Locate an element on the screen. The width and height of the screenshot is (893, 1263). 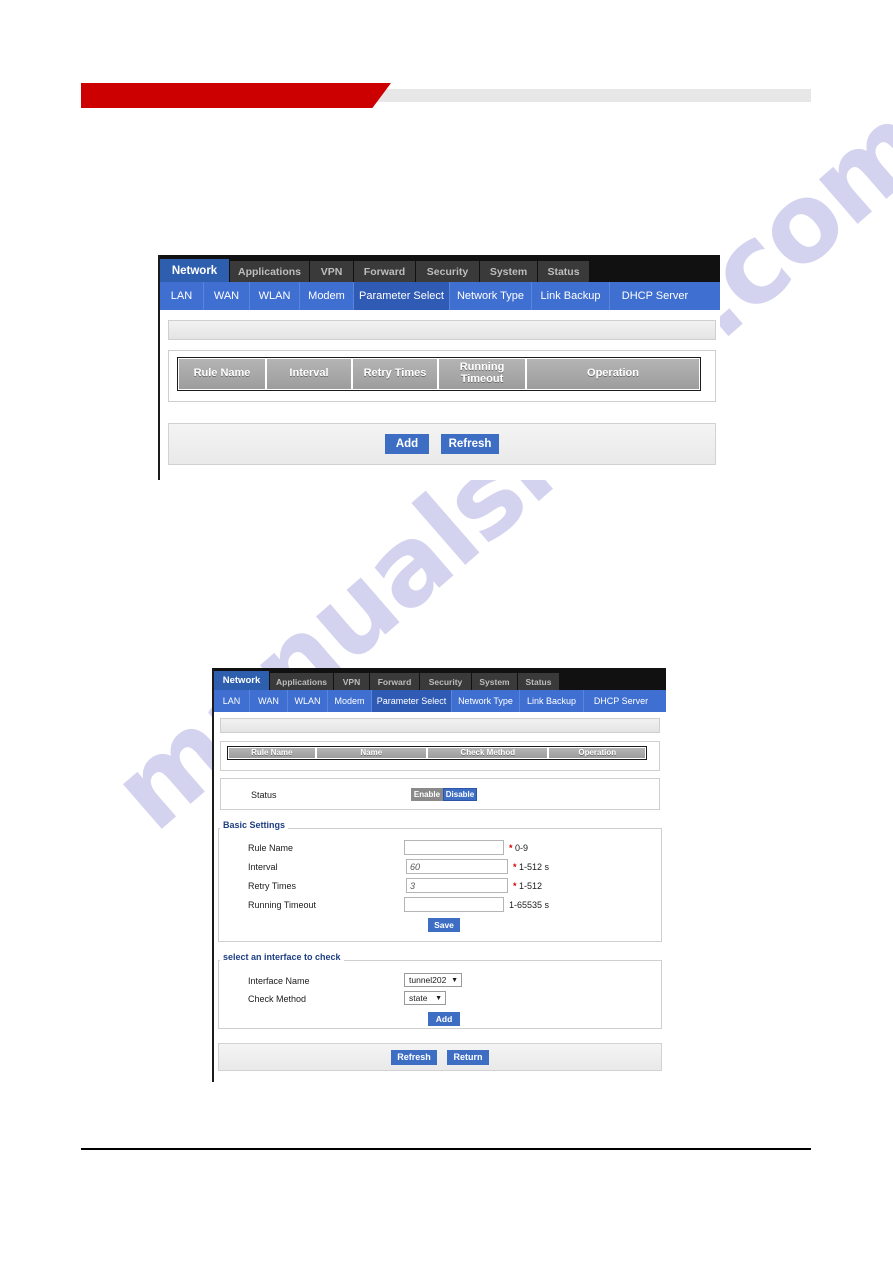
nav-tab-security-2: Security is located at coordinates (446, 681).